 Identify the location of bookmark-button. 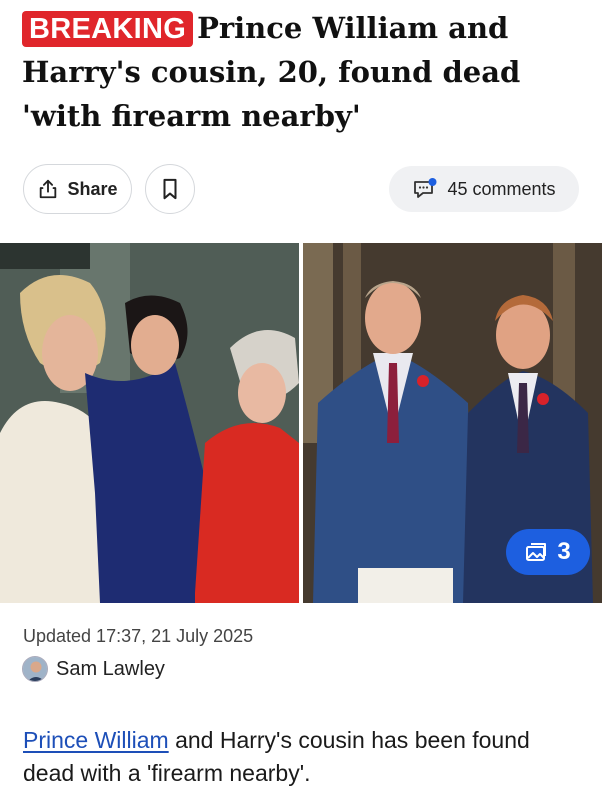
(170, 189).